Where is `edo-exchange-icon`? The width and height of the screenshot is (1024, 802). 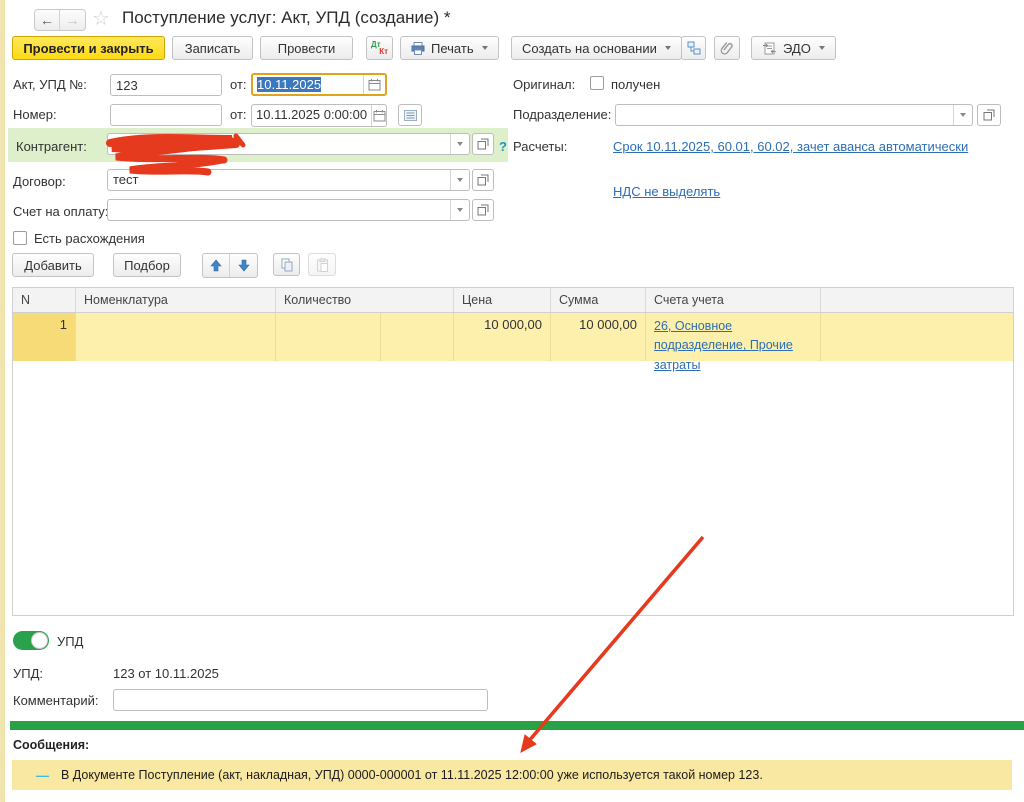 edo-exchange-icon is located at coordinates (769, 48).